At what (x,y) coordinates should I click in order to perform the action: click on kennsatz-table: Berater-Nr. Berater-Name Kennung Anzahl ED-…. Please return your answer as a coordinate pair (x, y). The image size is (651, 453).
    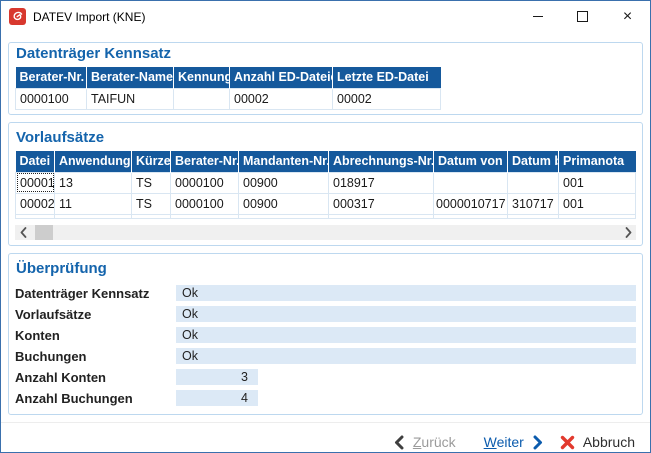
    Looking at the image, I should click on (228, 88).